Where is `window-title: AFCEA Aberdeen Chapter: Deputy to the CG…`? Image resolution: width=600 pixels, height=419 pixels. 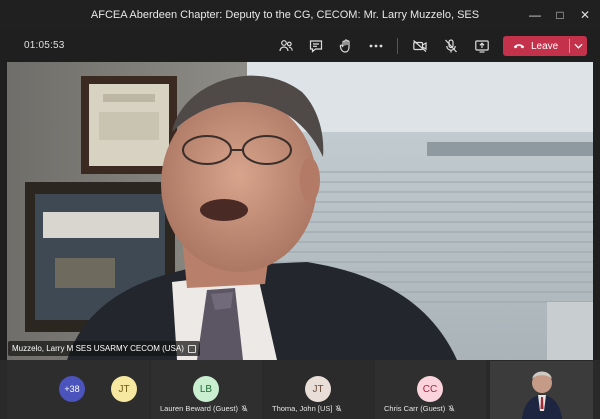 window-title: AFCEA Aberdeen Chapter: Deputy to the CG… is located at coordinates (285, 15).